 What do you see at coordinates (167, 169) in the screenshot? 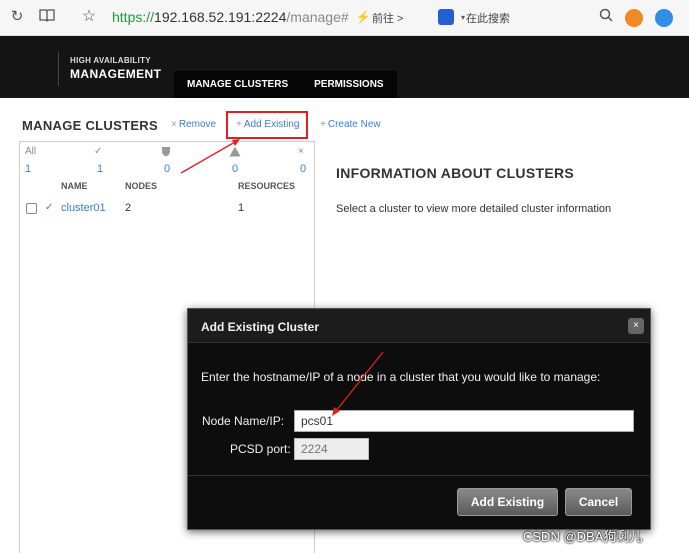
I see `count-shield: 0` at bounding box center [167, 169].